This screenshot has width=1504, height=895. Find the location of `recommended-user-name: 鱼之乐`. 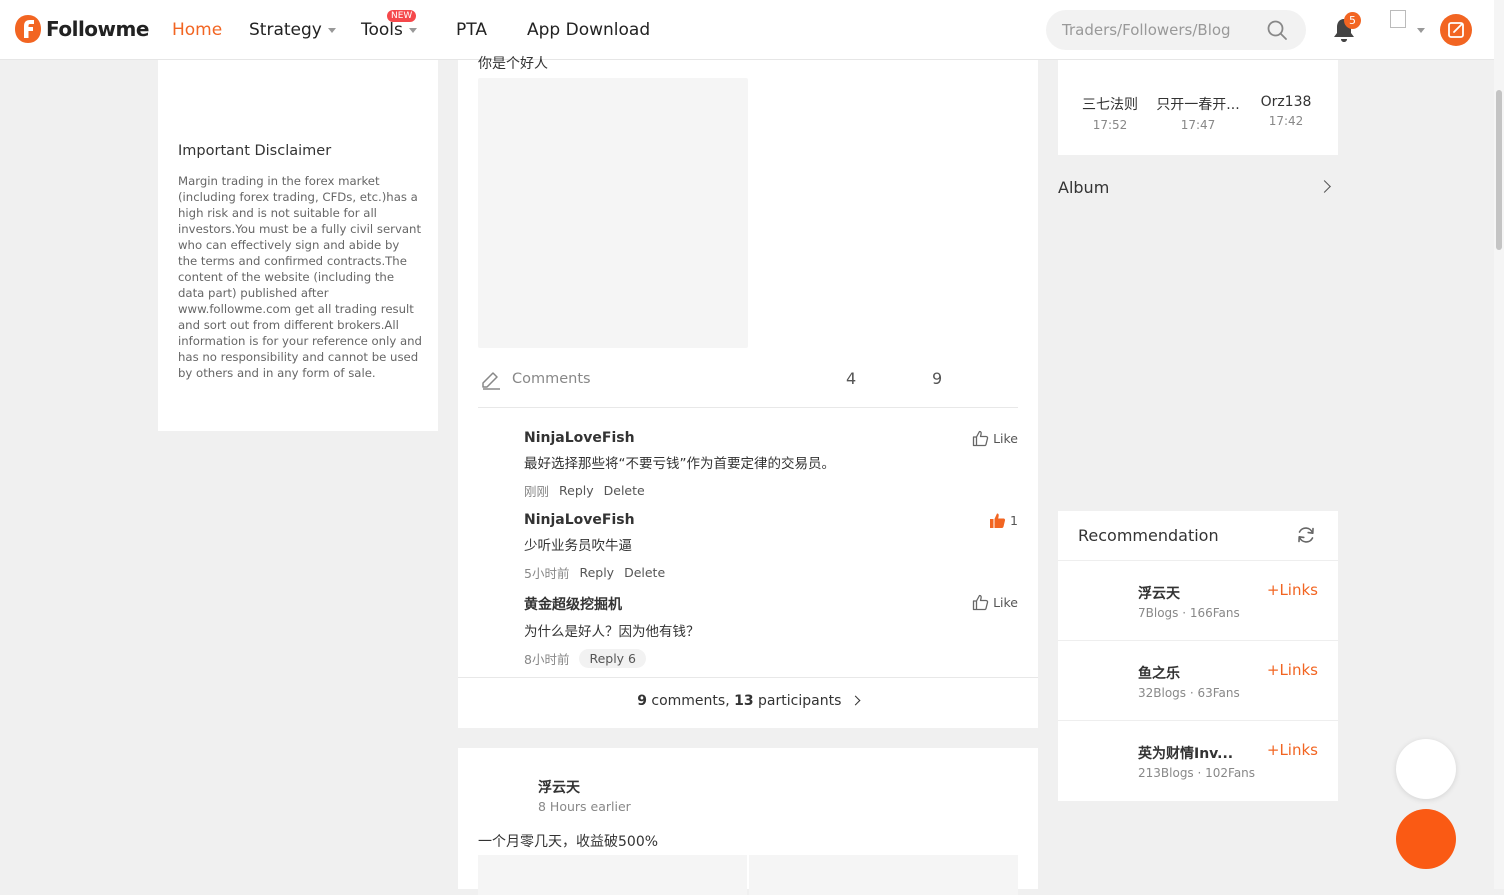

recommended-user-name: 鱼之乐 is located at coordinates (1159, 673).